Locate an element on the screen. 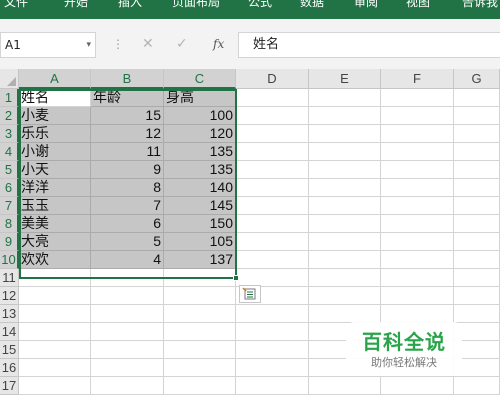  cell-C17 is located at coordinates (200, 386).